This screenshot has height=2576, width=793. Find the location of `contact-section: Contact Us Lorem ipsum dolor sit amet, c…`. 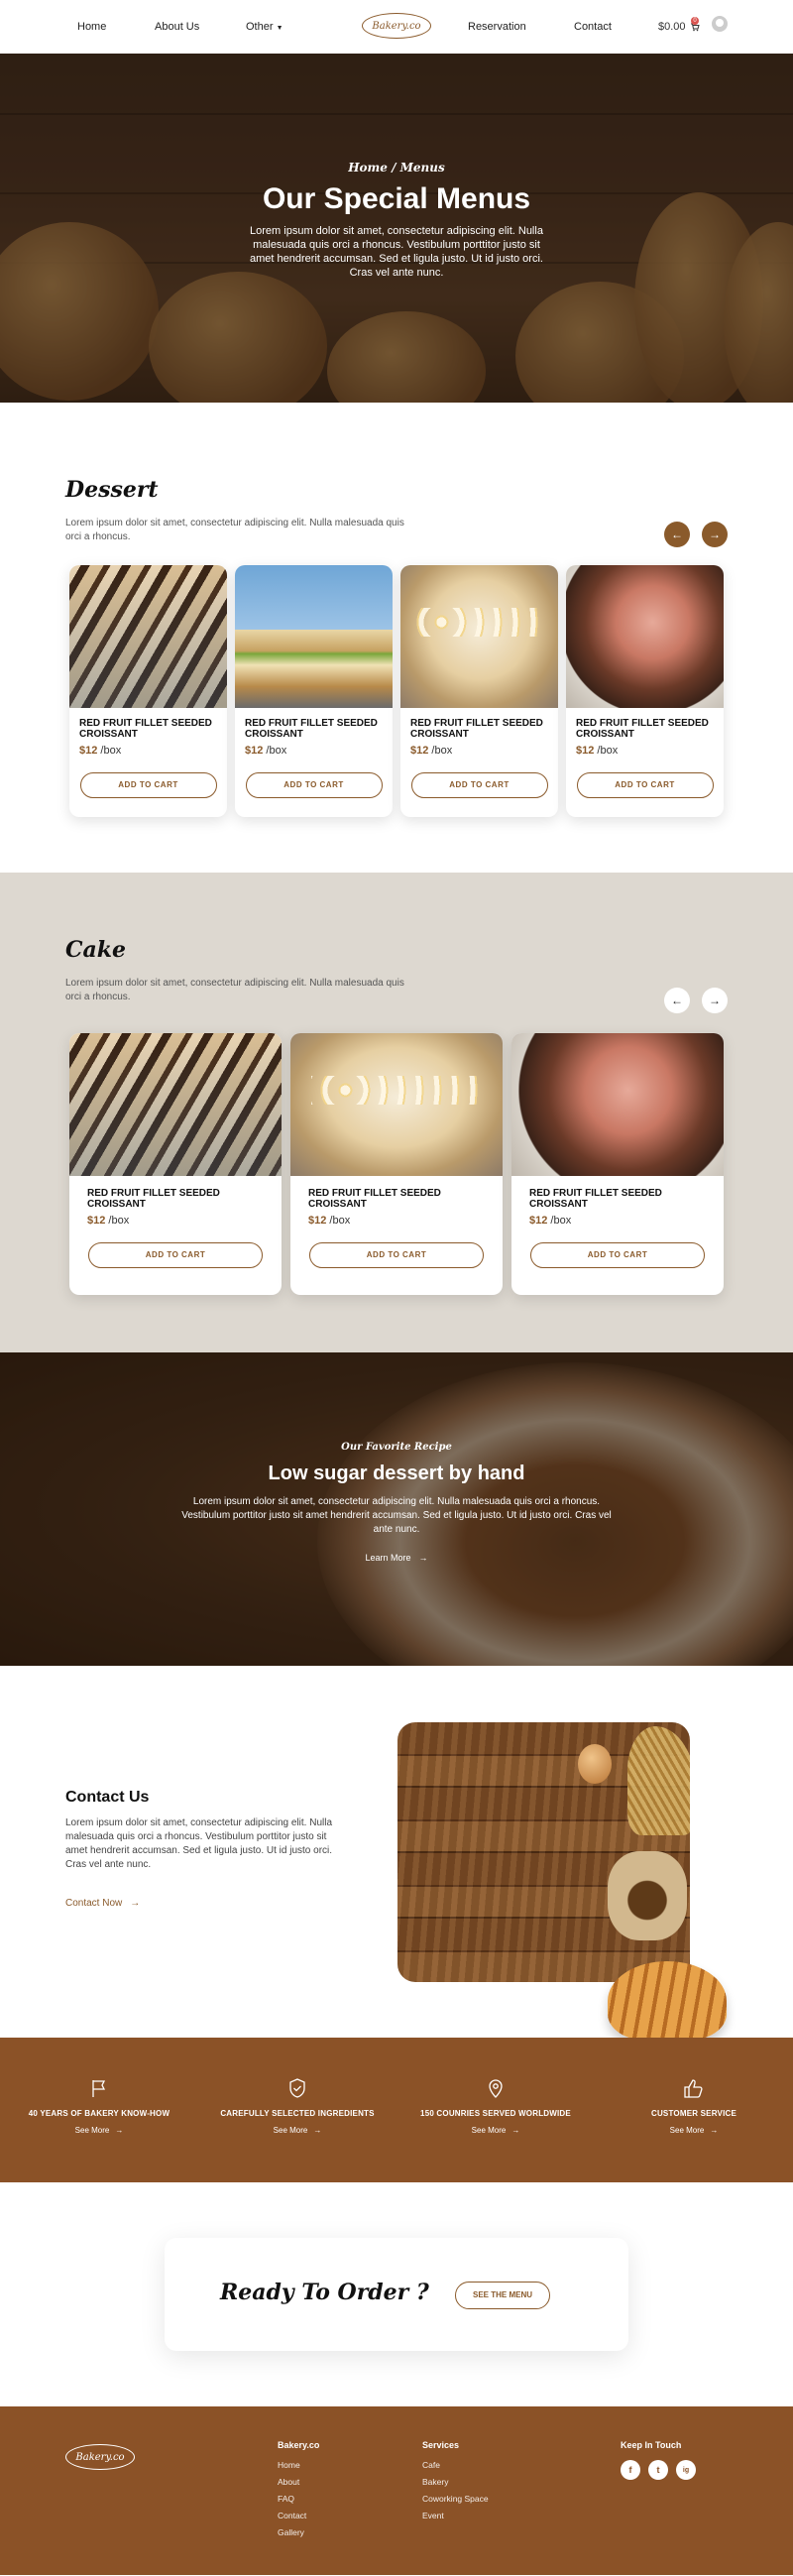

contact-section: Contact Us Lorem ipsum dolor sit amet, c… is located at coordinates (396, 1853).